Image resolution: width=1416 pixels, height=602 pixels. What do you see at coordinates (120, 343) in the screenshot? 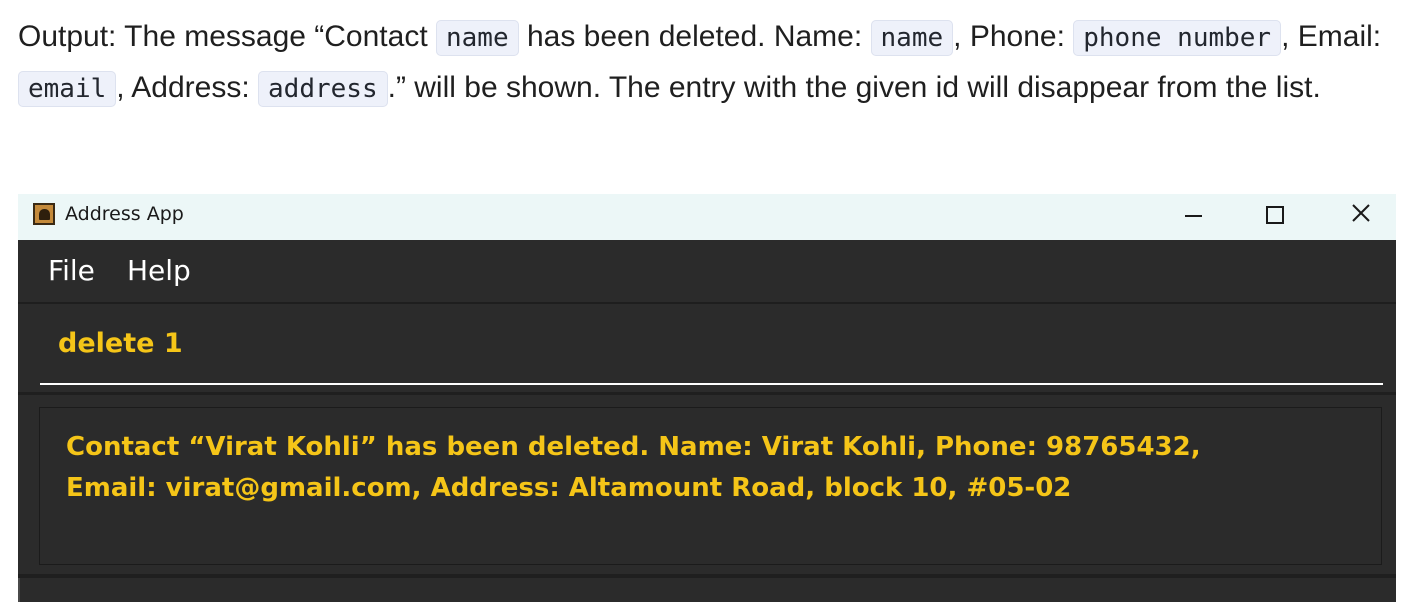
I see `command-input: delete 1` at bounding box center [120, 343].